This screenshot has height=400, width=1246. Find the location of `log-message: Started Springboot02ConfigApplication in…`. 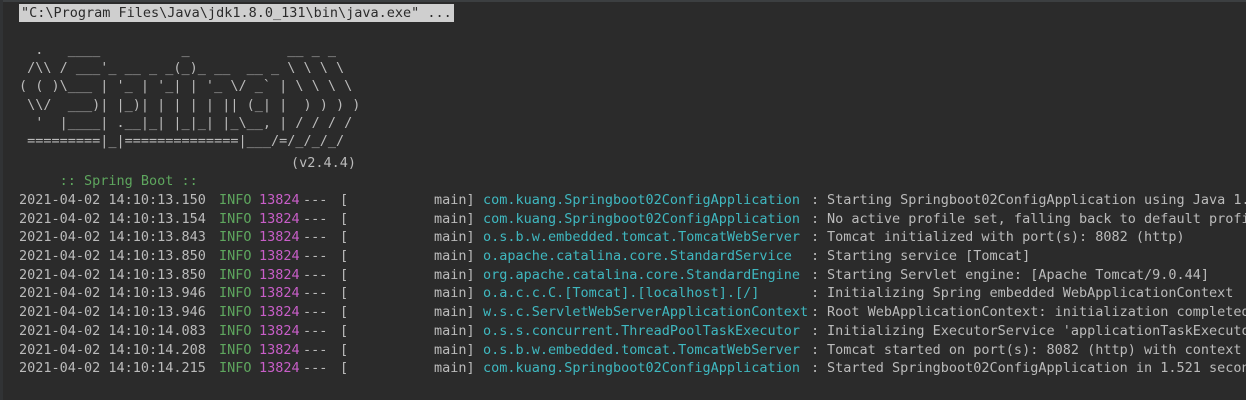

log-message: Started Springboot02ConfigApplication in… is located at coordinates (1036, 368).